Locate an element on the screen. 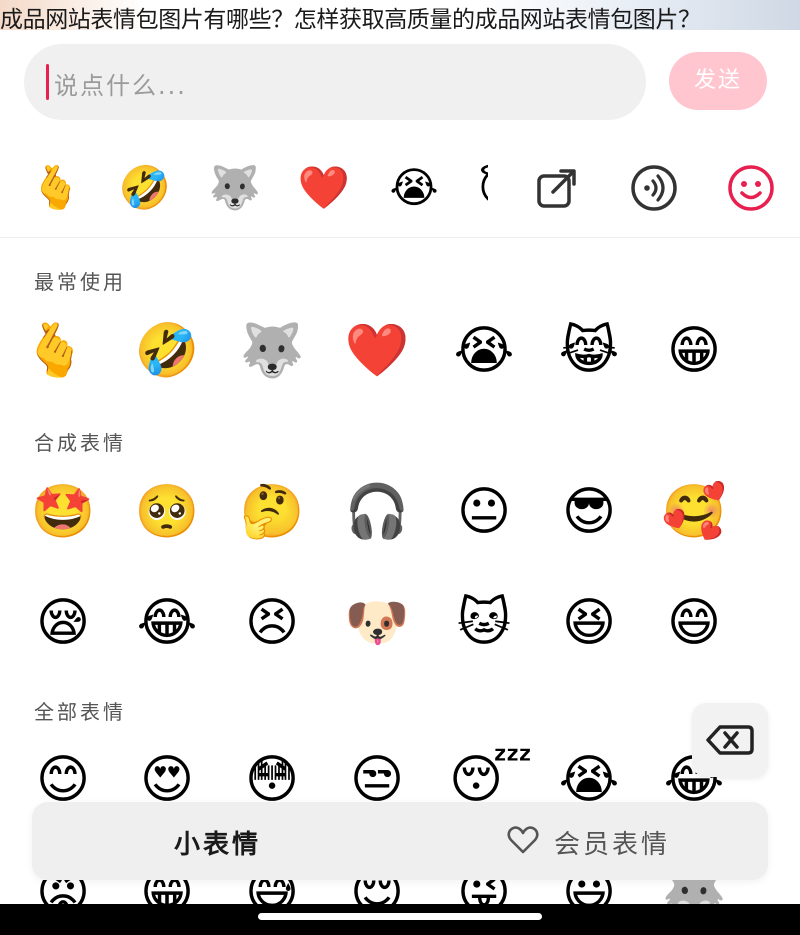 Image resolution: width=800 pixels, height=935 pixels. emoji-item: 🫰 is located at coordinates (55, 351).